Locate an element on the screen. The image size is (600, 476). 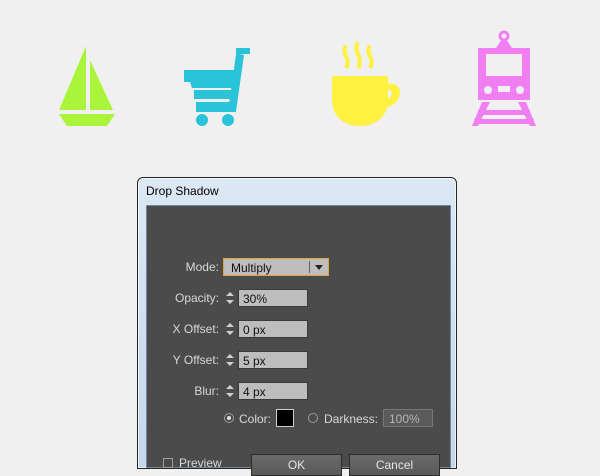
dialog-title: Drop Shadow is located at coordinates (182, 191).